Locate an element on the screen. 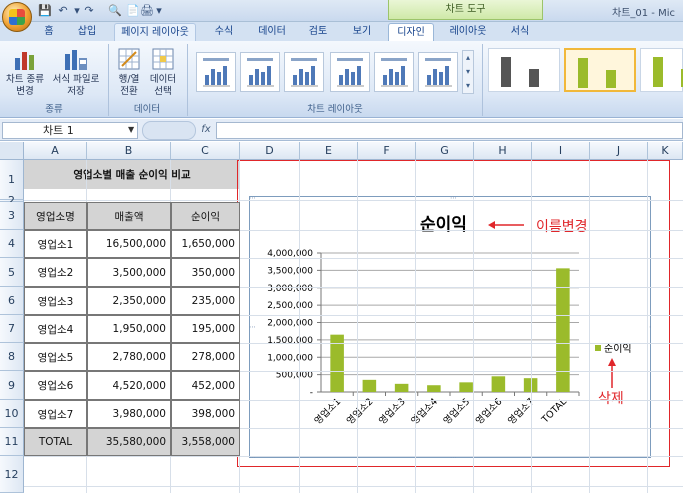 This screenshot has width=683, height=493. column-header: G is located at coordinates (445, 151).